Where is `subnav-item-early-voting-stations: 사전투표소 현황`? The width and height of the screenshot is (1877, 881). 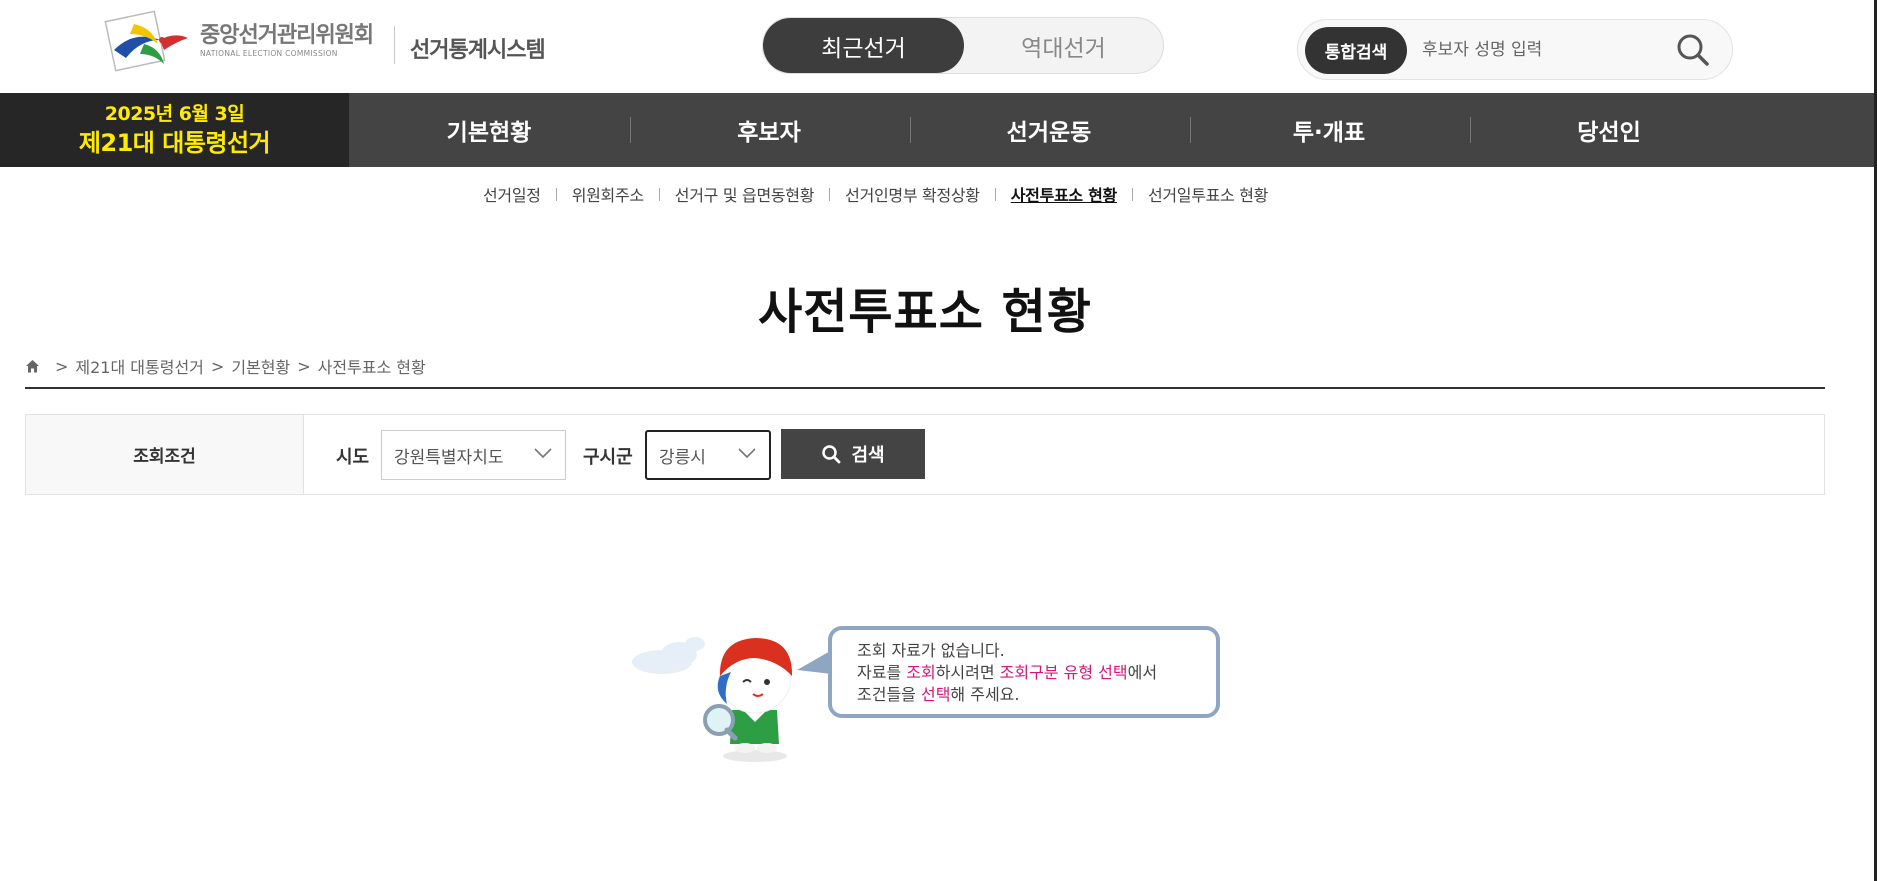 subnav-item-early-voting-stations: 사전투표소 현황 is located at coordinates (1064, 194).